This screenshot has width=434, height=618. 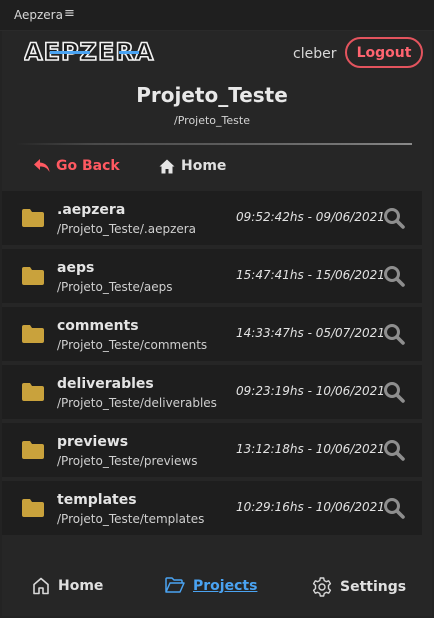 What do you see at coordinates (91, 210) in the screenshot?
I see `folder-name: .aepzera` at bounding box center [91, 210].